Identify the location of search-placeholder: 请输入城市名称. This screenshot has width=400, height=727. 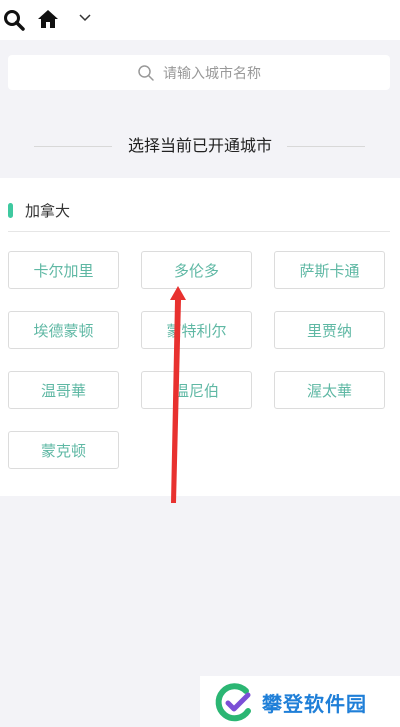
(212, 73).